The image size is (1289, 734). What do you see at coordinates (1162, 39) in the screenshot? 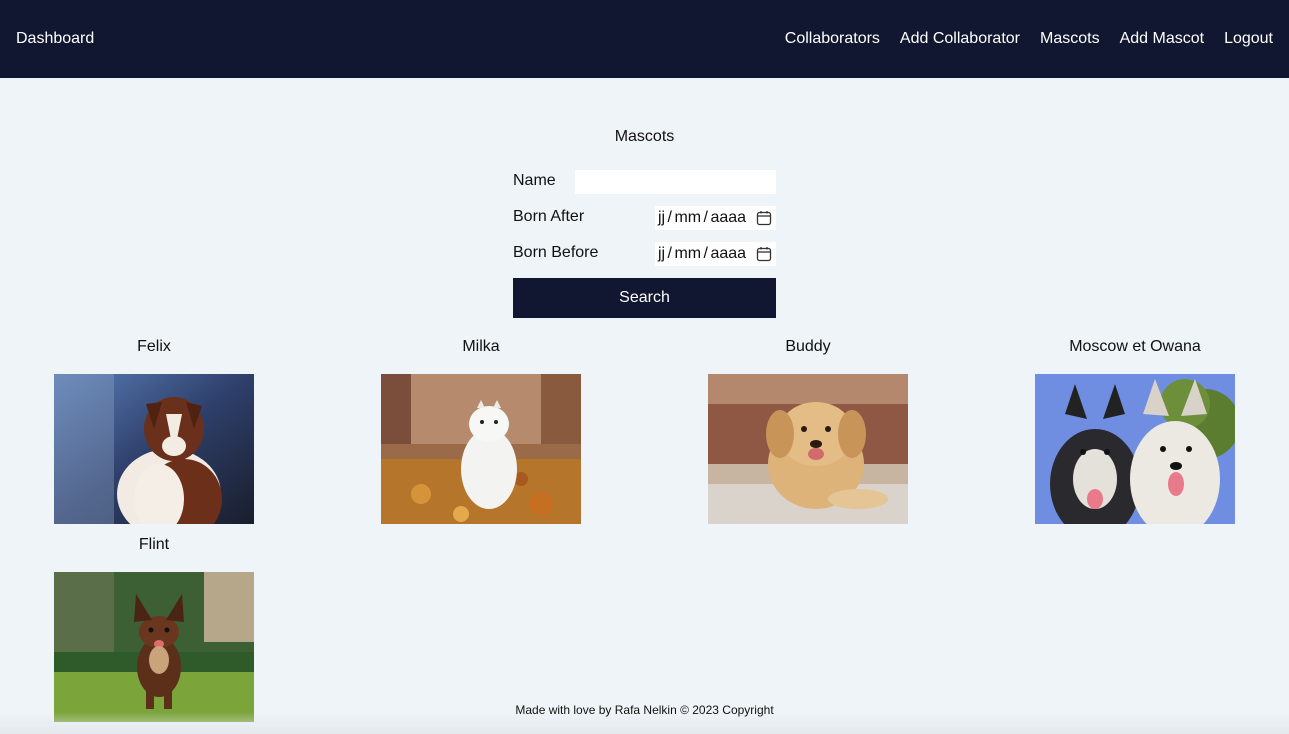
I see `nav-add-mascot-link: Add Mascot` at bounding box center [1162, 39].